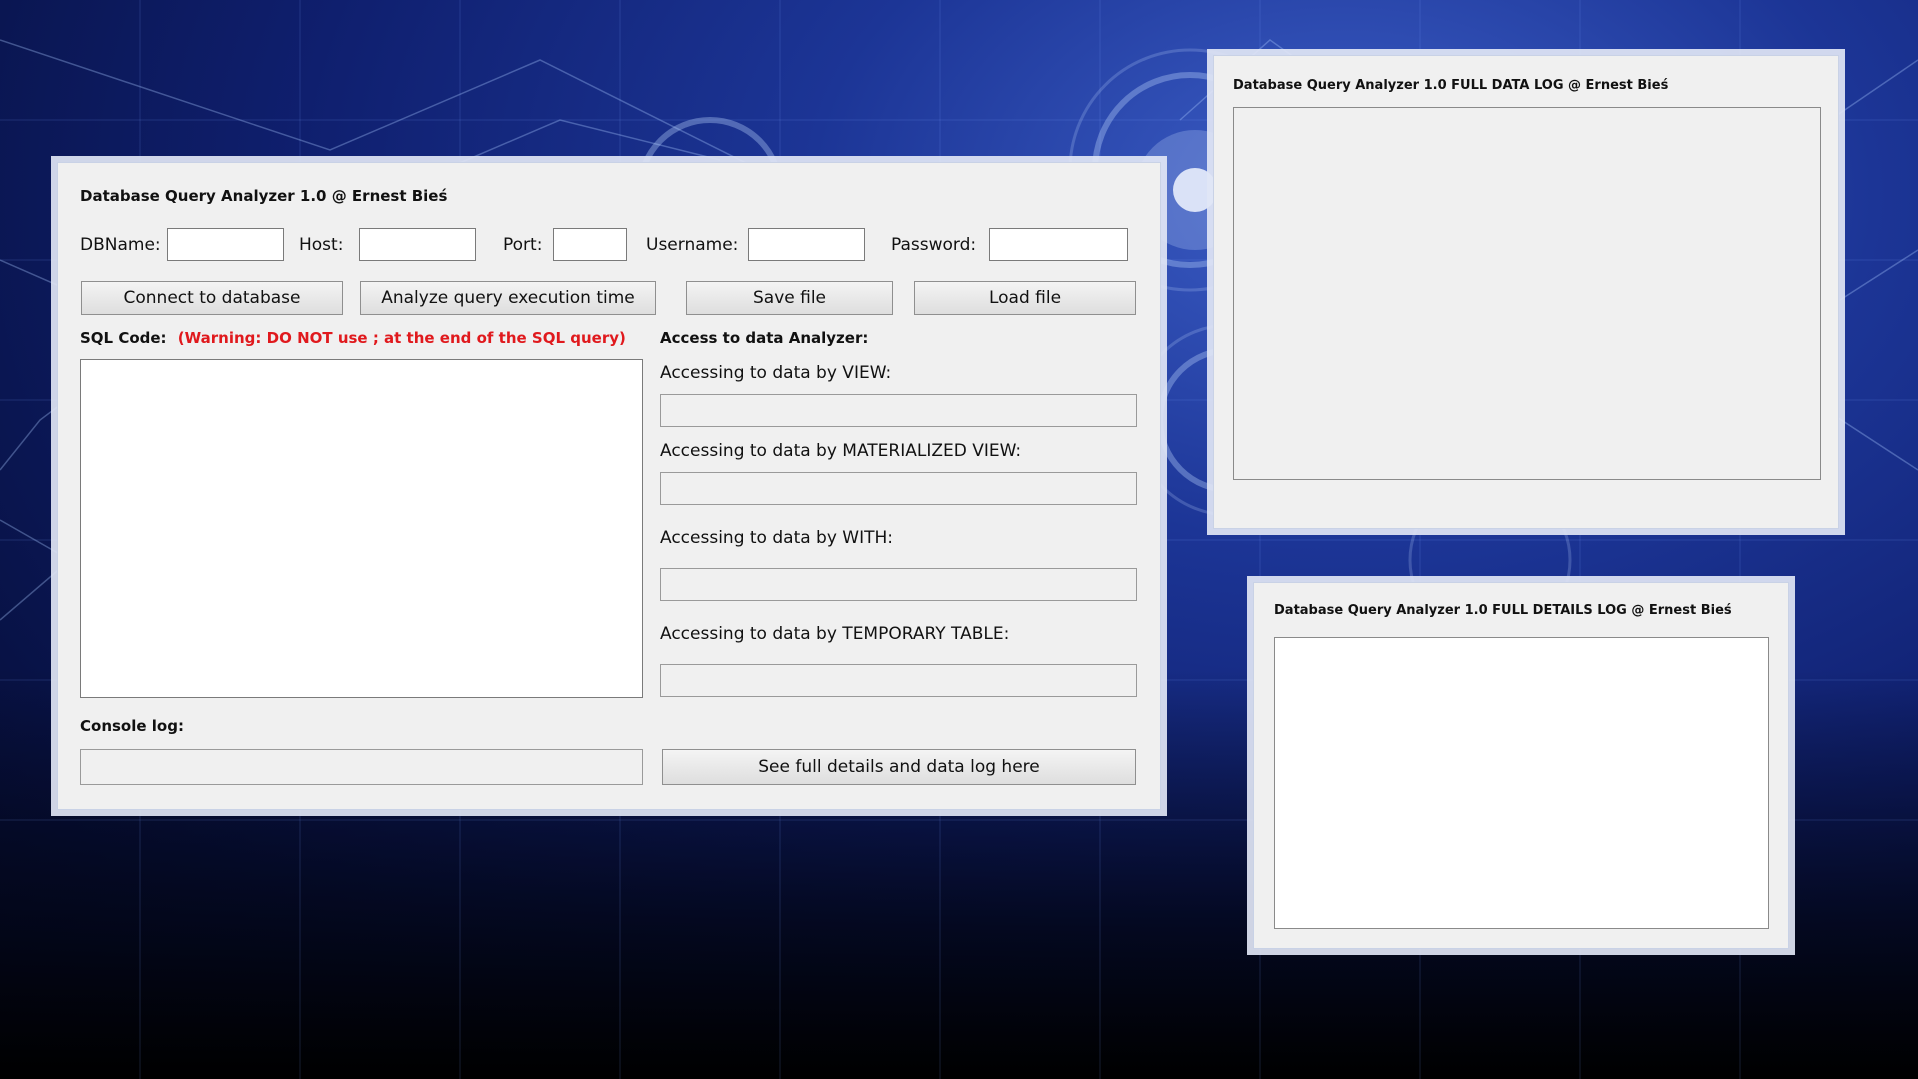 Image resolution: width=1918 pixels, height=1079 pixels. Describe the element at coordinates (806, 244) in the screenshot. I see `username-input` at that location.